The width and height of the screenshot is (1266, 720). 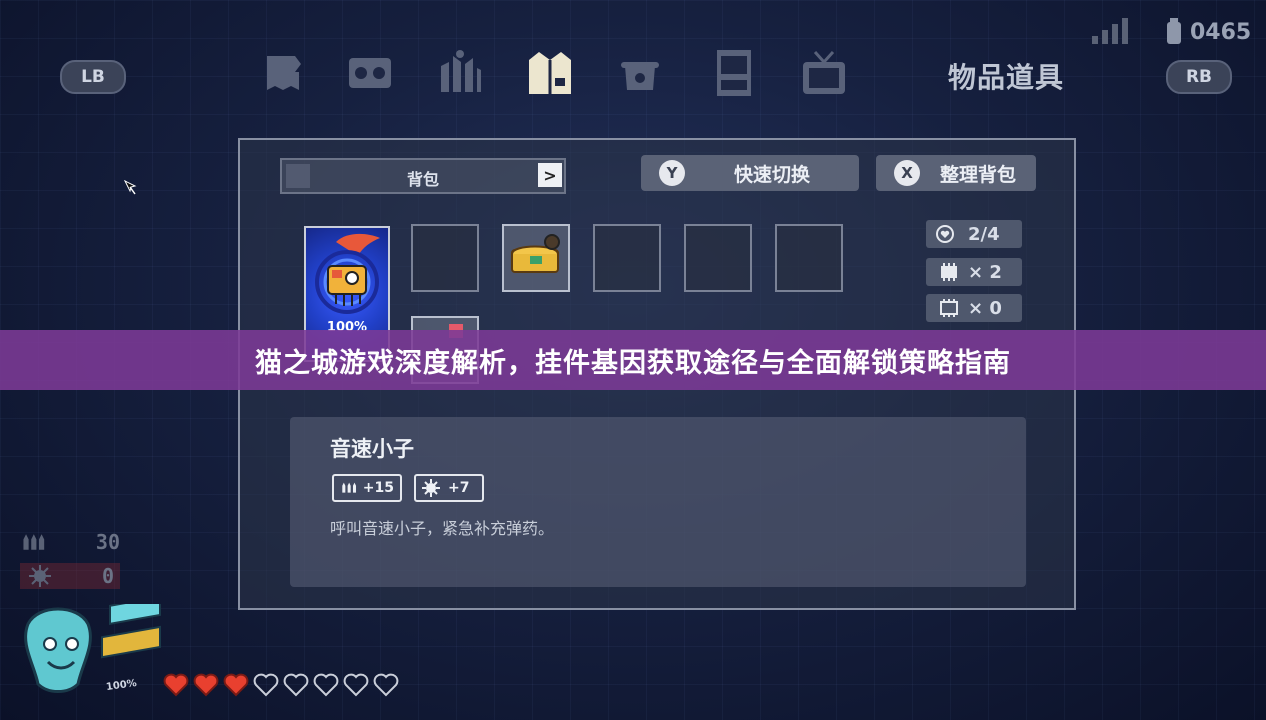 What do you see at coordinates (370, 73) in the screenshot?
I see `radio-tab-icon` at bounding box center [370, 73].